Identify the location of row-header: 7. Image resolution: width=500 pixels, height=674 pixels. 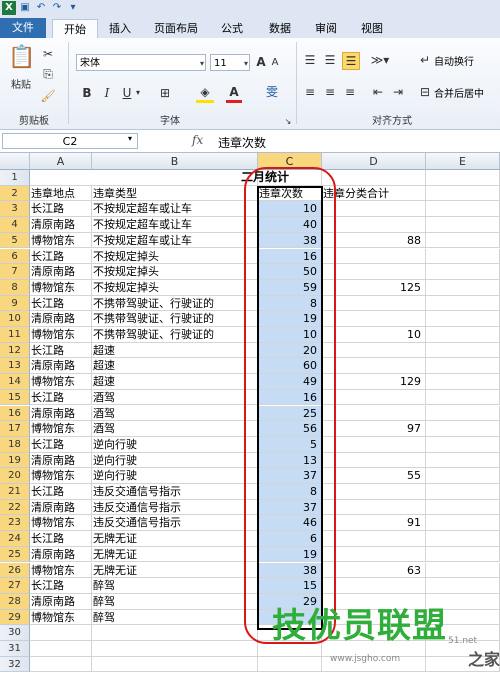
(15, 272).